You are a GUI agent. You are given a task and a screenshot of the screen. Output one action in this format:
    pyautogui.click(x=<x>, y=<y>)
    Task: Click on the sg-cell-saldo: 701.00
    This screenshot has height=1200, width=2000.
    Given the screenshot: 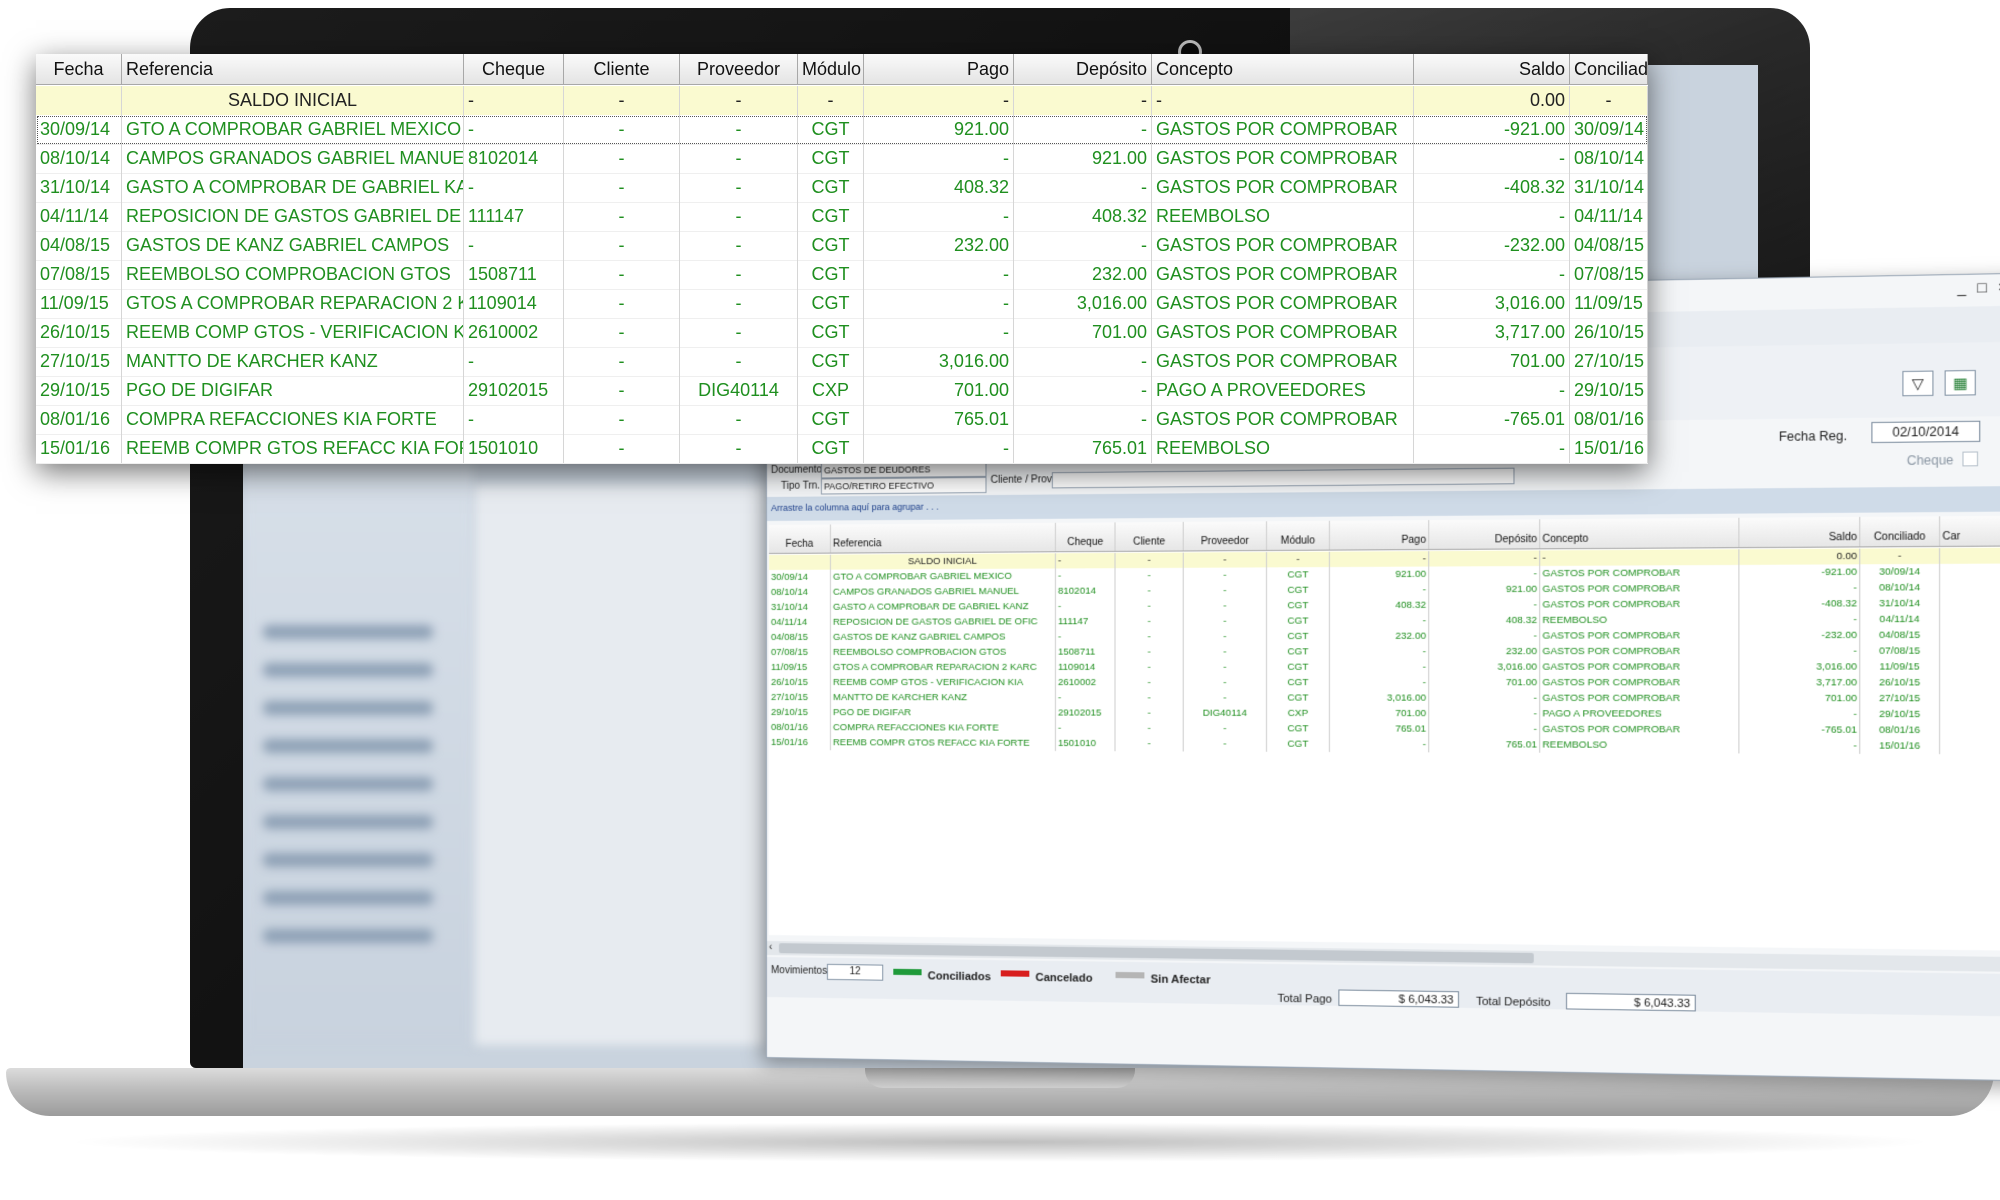 What is the action you would take?
    pyautogui.click(x=1799, y=699)
    